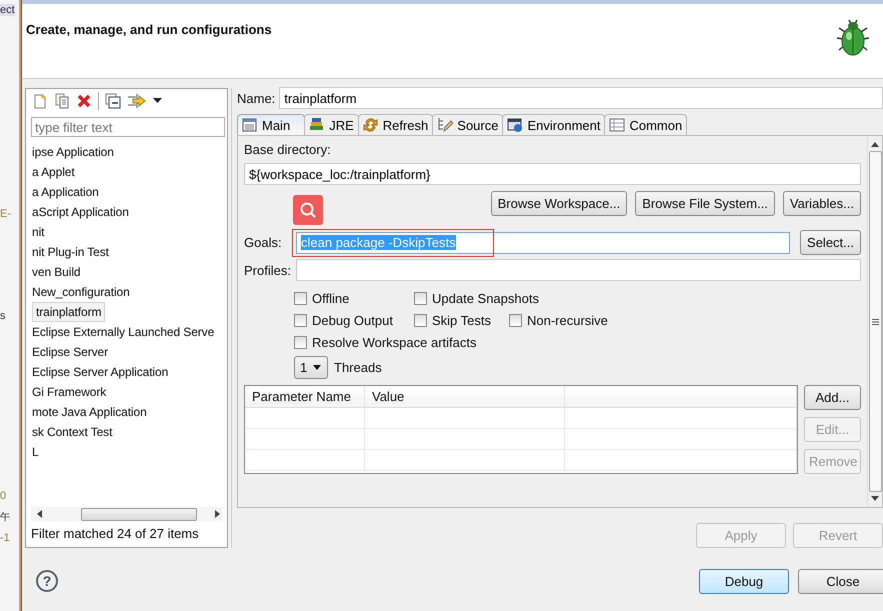  What do you see at coordinates (62, 101) in the screenshot?
I see `copy-icon` at bounding box center [62, 101].